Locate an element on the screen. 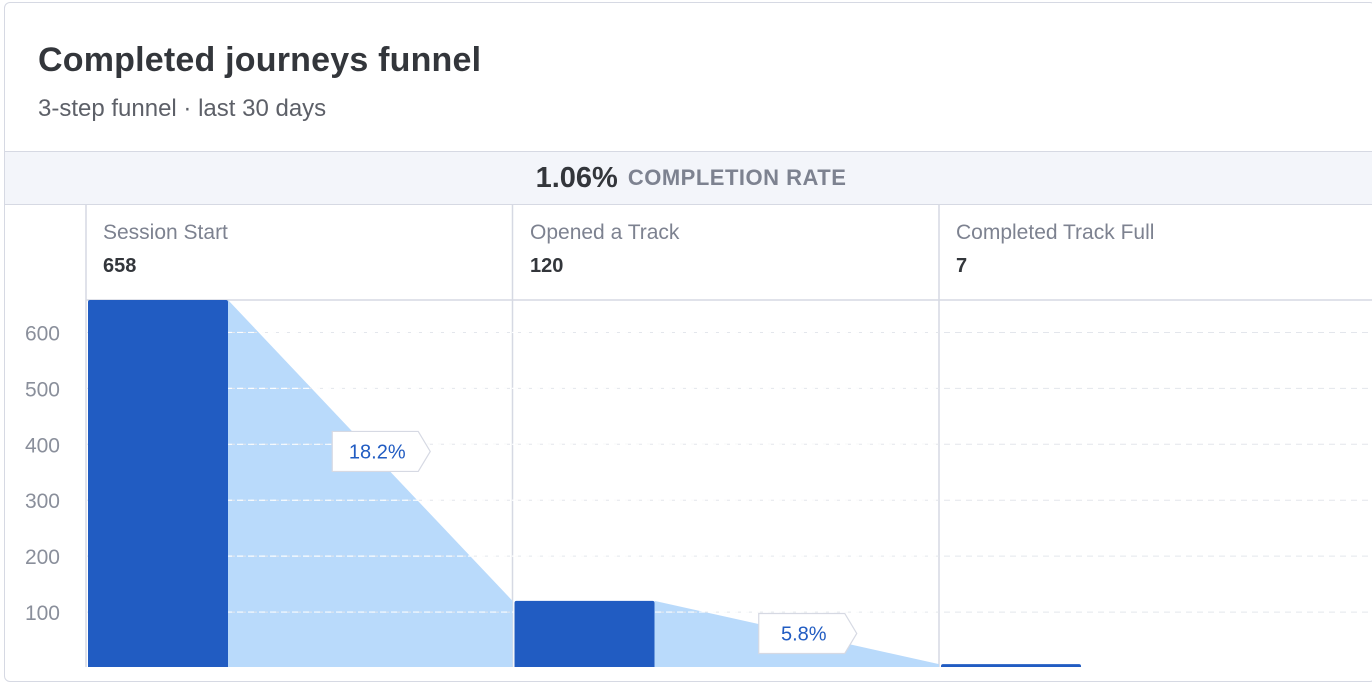 The image size is (1372, 682). y-tick-label: 100 is located at coordinates (42, 613).